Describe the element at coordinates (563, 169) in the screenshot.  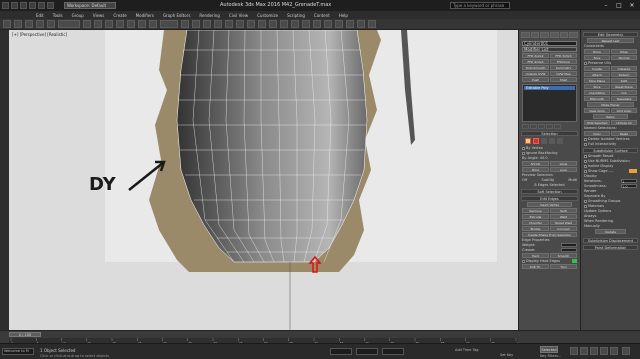
I see `loop-button: Loop` at that location.